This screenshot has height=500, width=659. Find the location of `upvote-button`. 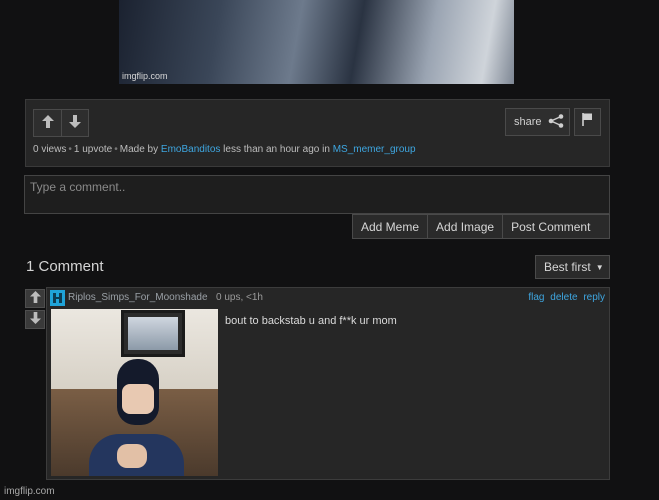

upvote-button is located at coordinates (47, 123).